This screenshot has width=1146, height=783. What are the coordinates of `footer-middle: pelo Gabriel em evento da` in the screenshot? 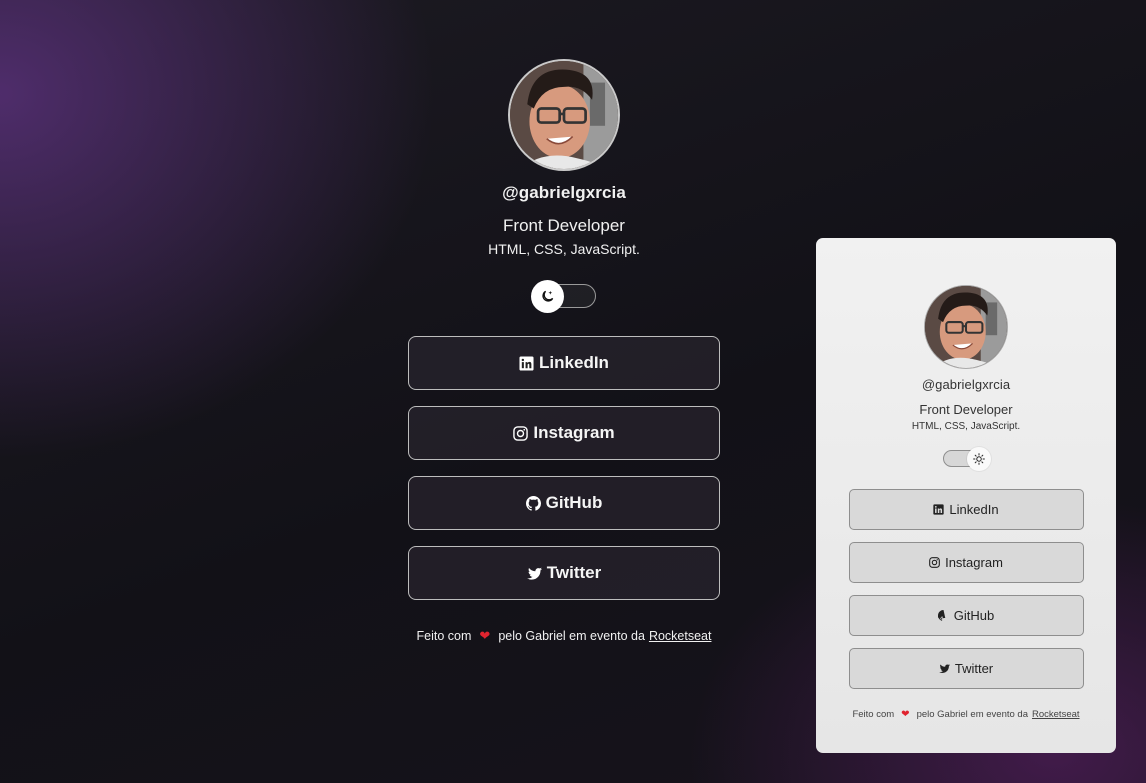 It's located at (571, 636).